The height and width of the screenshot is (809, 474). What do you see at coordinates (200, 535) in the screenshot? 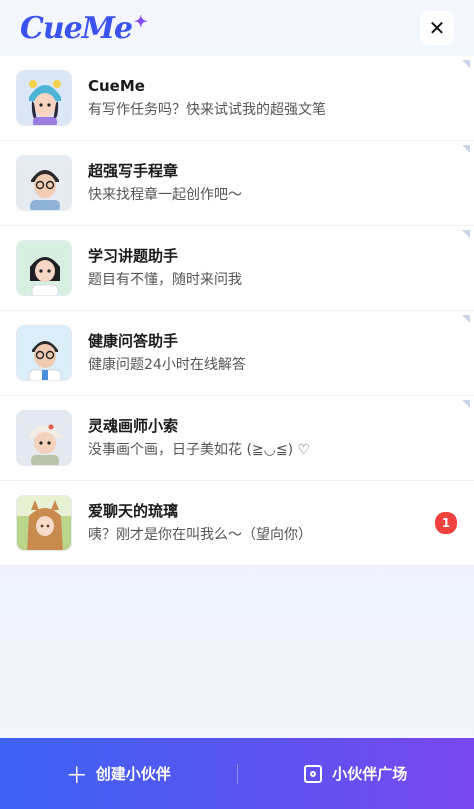
I see `chat-preview: 咦？刚才是你在叫我么～（望向你）` at bounding box center [200, 535].